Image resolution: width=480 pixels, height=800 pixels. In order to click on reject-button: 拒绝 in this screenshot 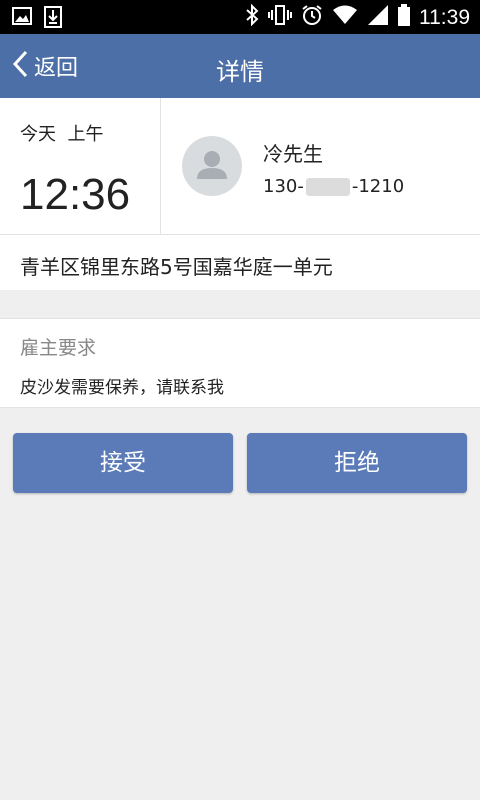, I will do `click(357, 463)`.